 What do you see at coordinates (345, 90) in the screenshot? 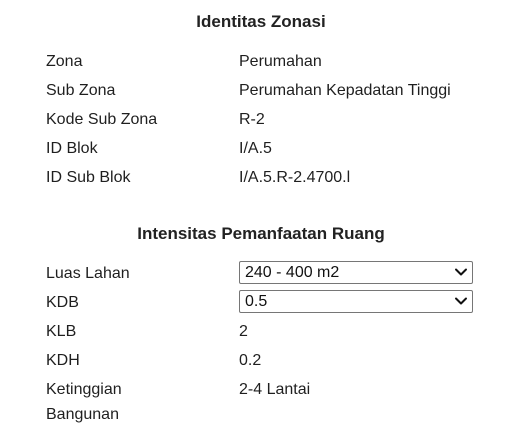
I see `sub-zona-value: Perumahan Kepadatan Tinggi` at bounding box center [345, 90].